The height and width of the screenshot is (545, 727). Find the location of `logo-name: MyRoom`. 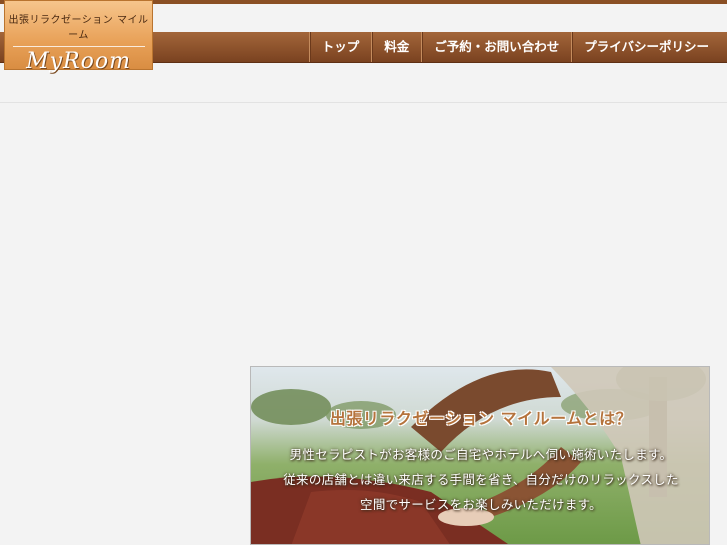

logo-name: MyRoom is located at coordinates (78, 61).